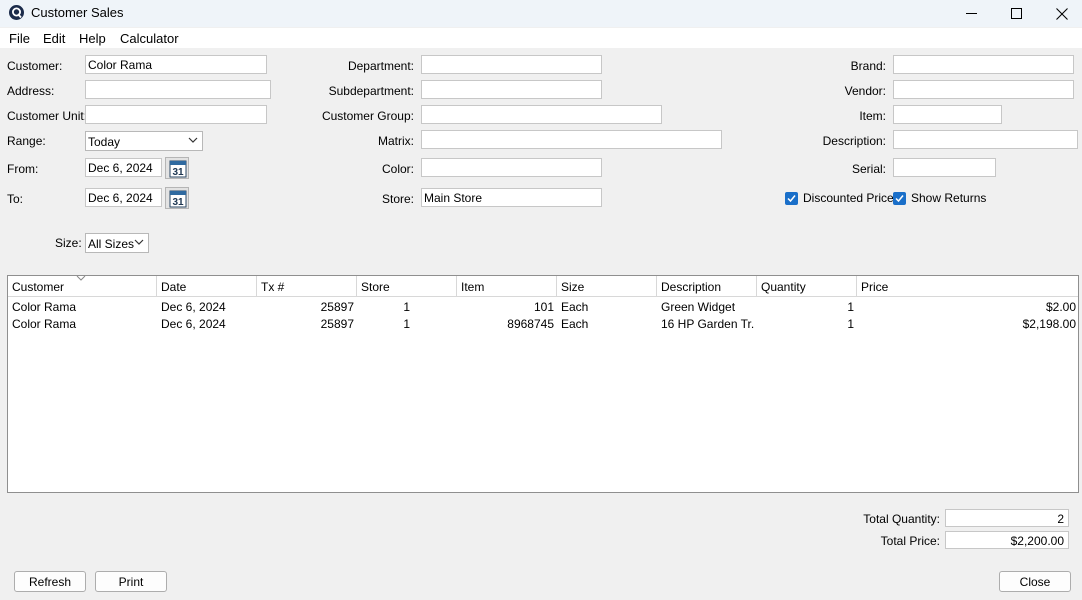 The image size is (1082, 600). I want to click on title-bar: Customer Sales, so click(541, 13).